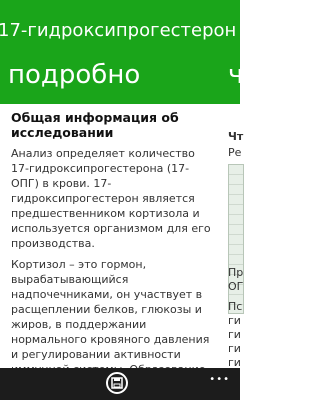  I want to click on peek-line: Ре, so click(235, 152).